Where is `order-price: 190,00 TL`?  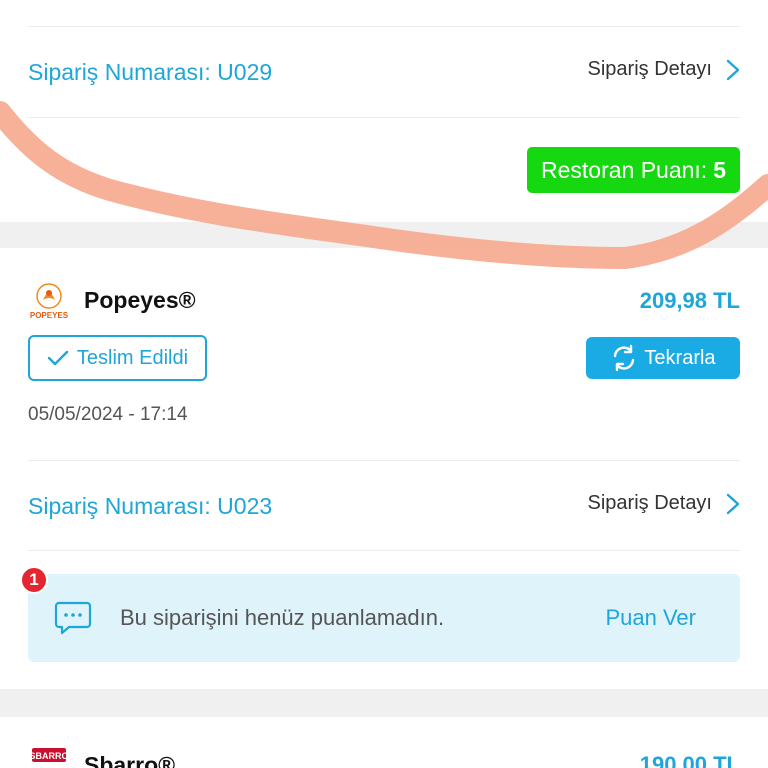
order-price: 190,00 TL is located at coordinates (689, 760).